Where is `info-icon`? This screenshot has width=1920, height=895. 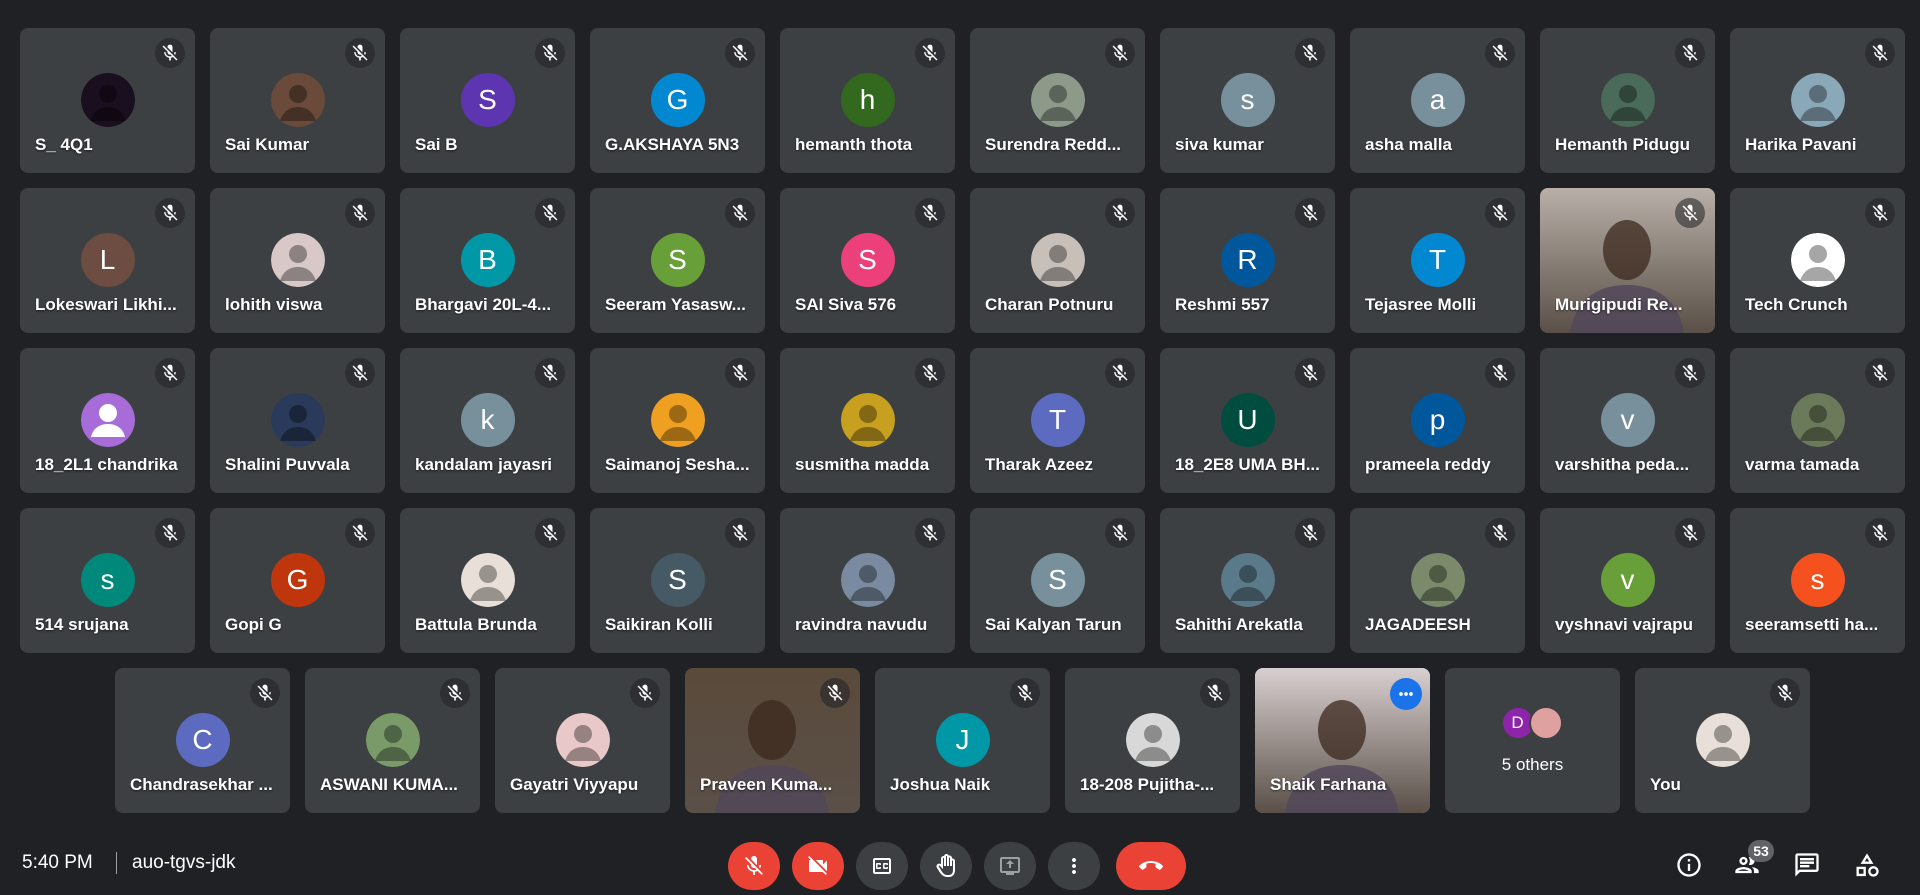
info-icon is located at coordinates (1689, 865).